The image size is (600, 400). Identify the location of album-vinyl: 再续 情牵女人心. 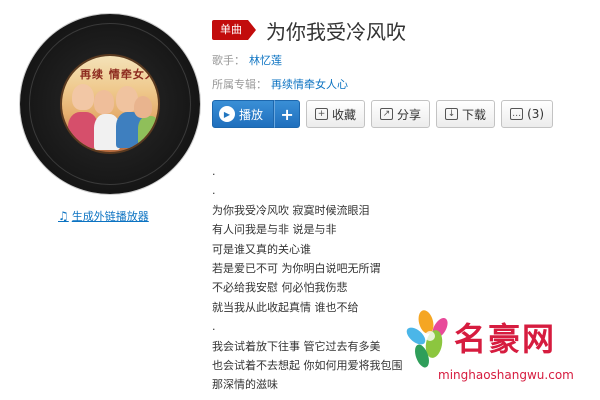
(110, 104).